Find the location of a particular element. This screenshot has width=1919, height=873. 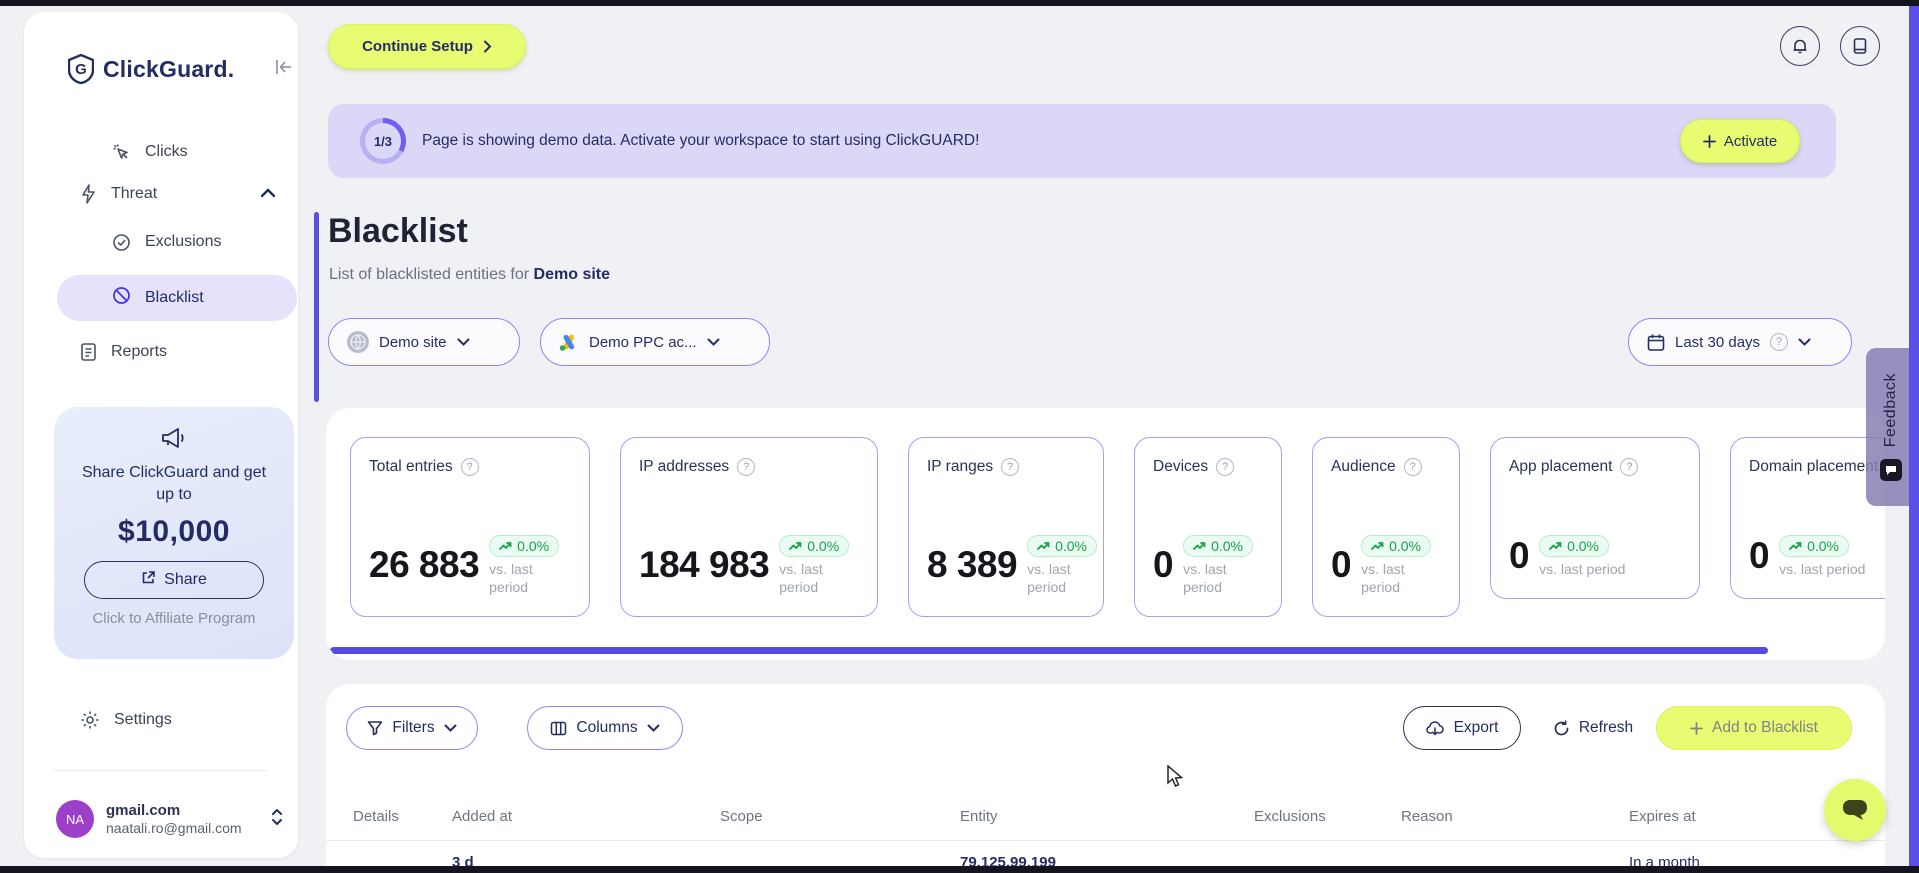

activate-button: Activate is located at coordinates (1740, 141).